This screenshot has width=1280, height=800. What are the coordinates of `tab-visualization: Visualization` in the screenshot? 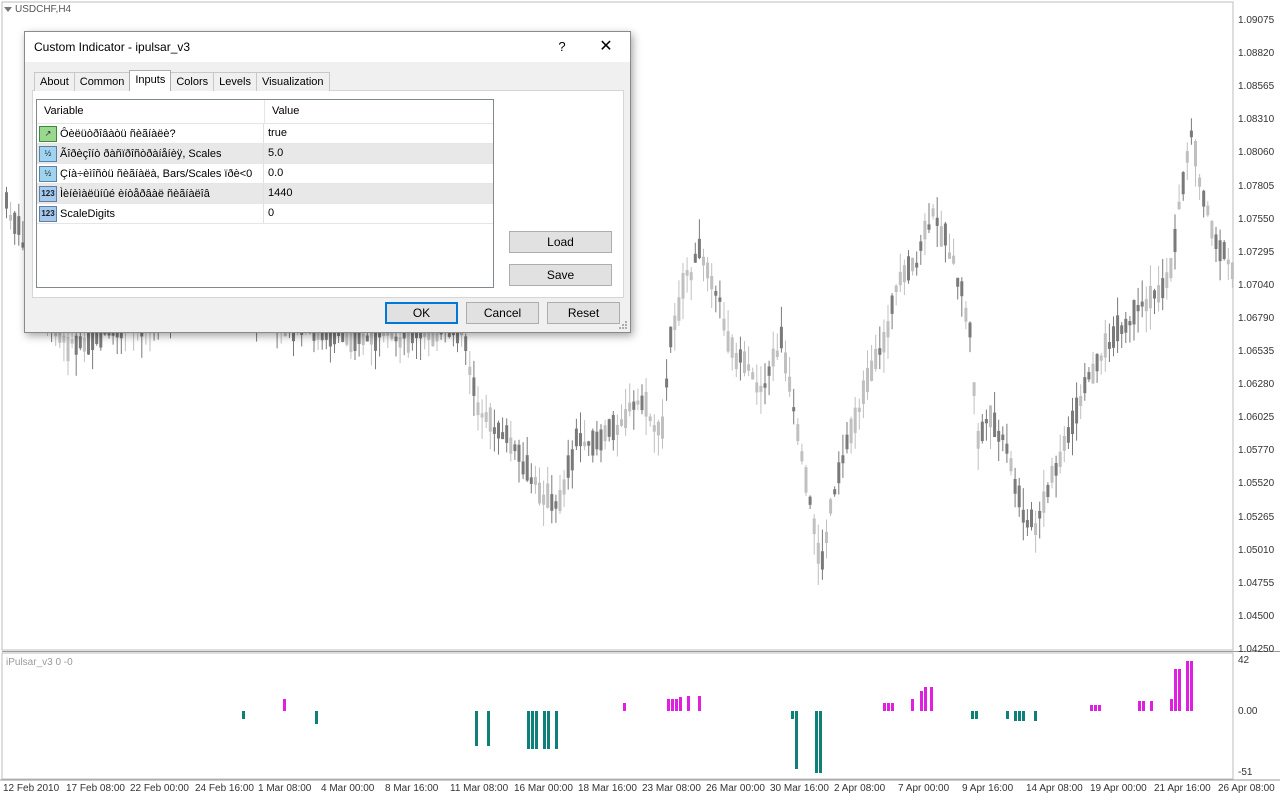 It's located at (292, 81).